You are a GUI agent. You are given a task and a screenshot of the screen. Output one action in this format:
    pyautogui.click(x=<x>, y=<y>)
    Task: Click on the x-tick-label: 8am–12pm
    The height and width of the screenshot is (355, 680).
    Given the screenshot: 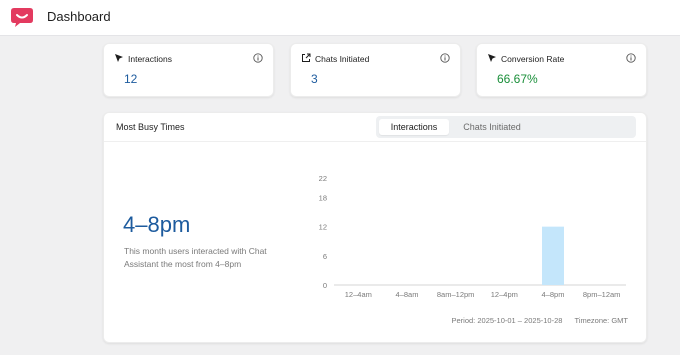 What is the action you would take?
    pyautogui.click(x=456, y=294)
    